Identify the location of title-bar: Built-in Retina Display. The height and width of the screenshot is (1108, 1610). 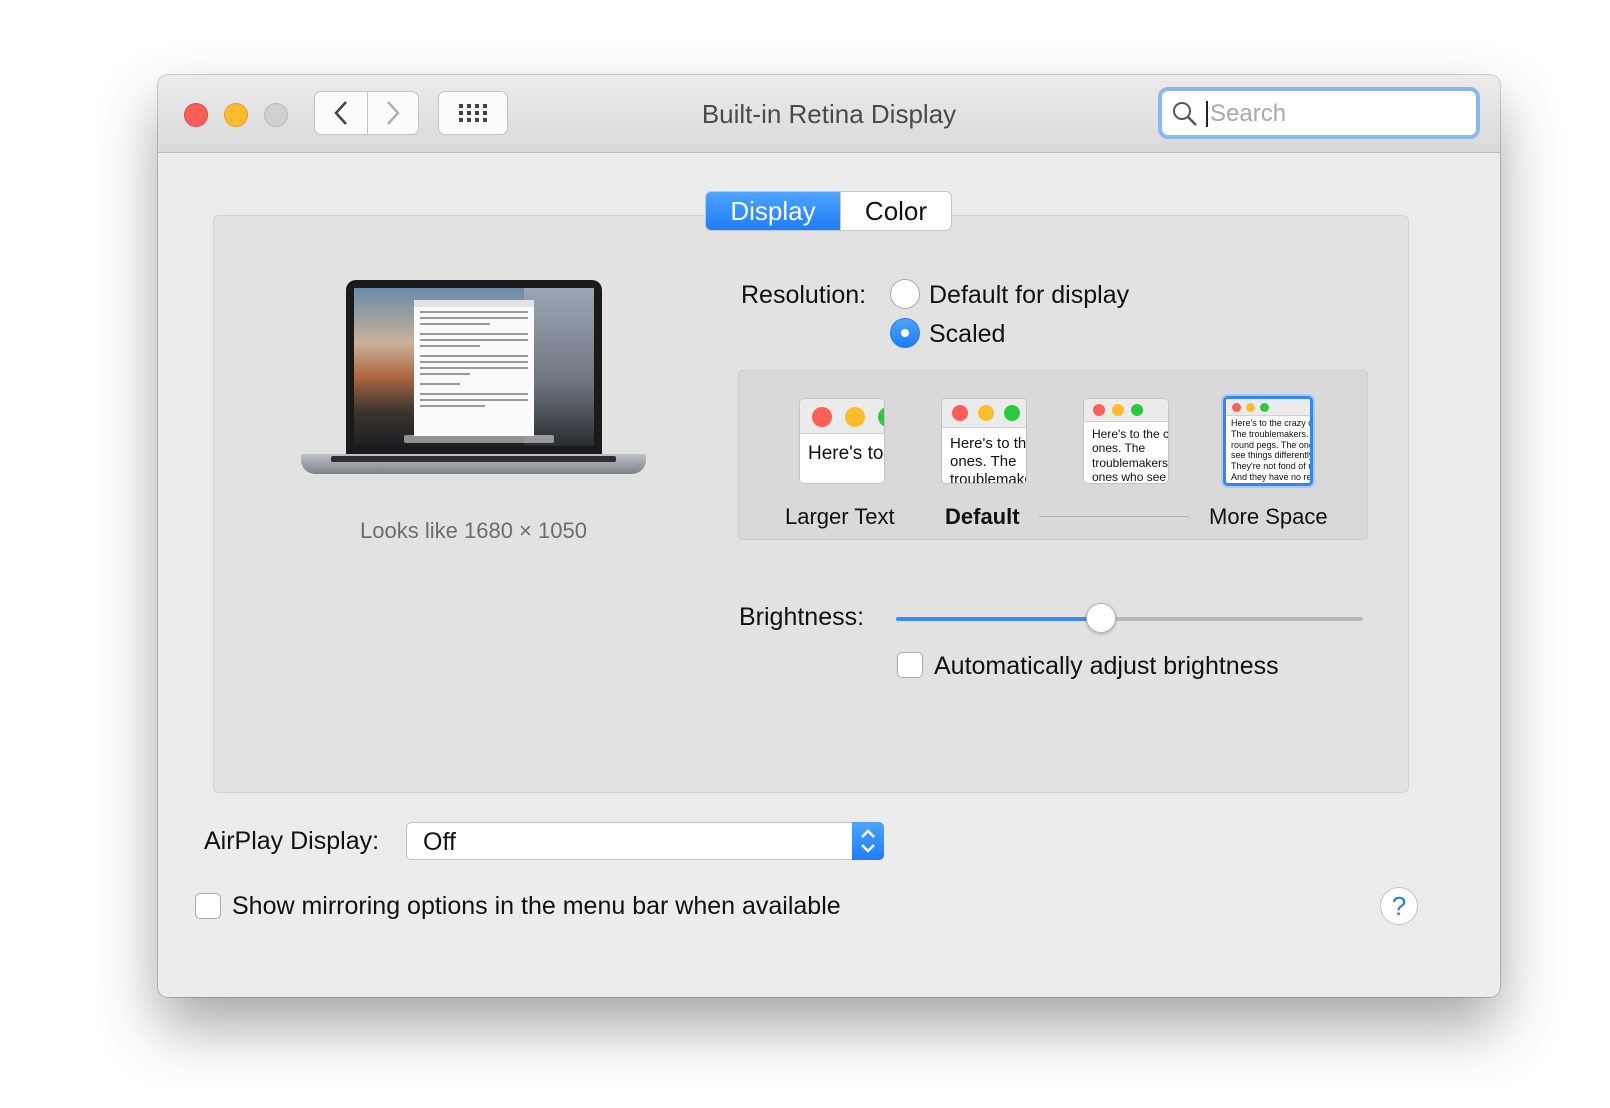
(829, 114).